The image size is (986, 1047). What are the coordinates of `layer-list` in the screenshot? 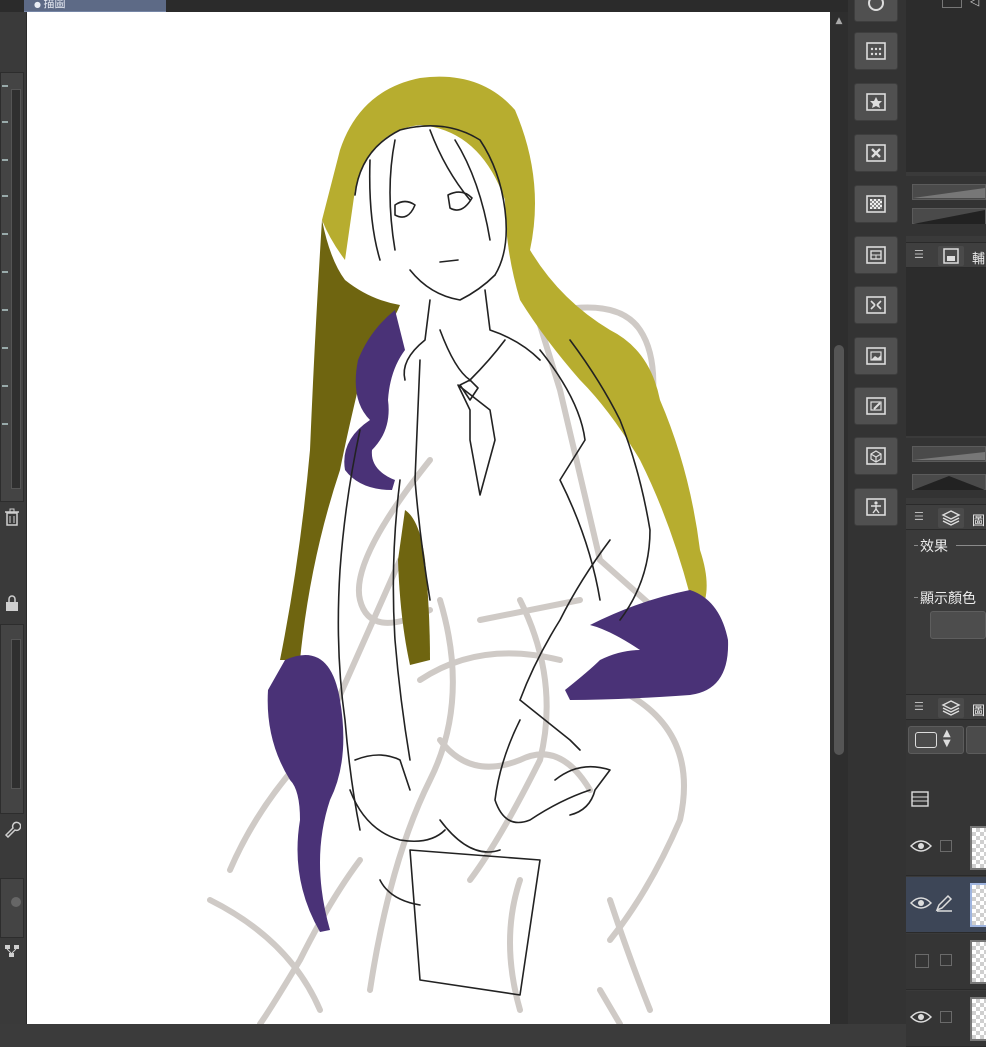 It's located at (946, 933).